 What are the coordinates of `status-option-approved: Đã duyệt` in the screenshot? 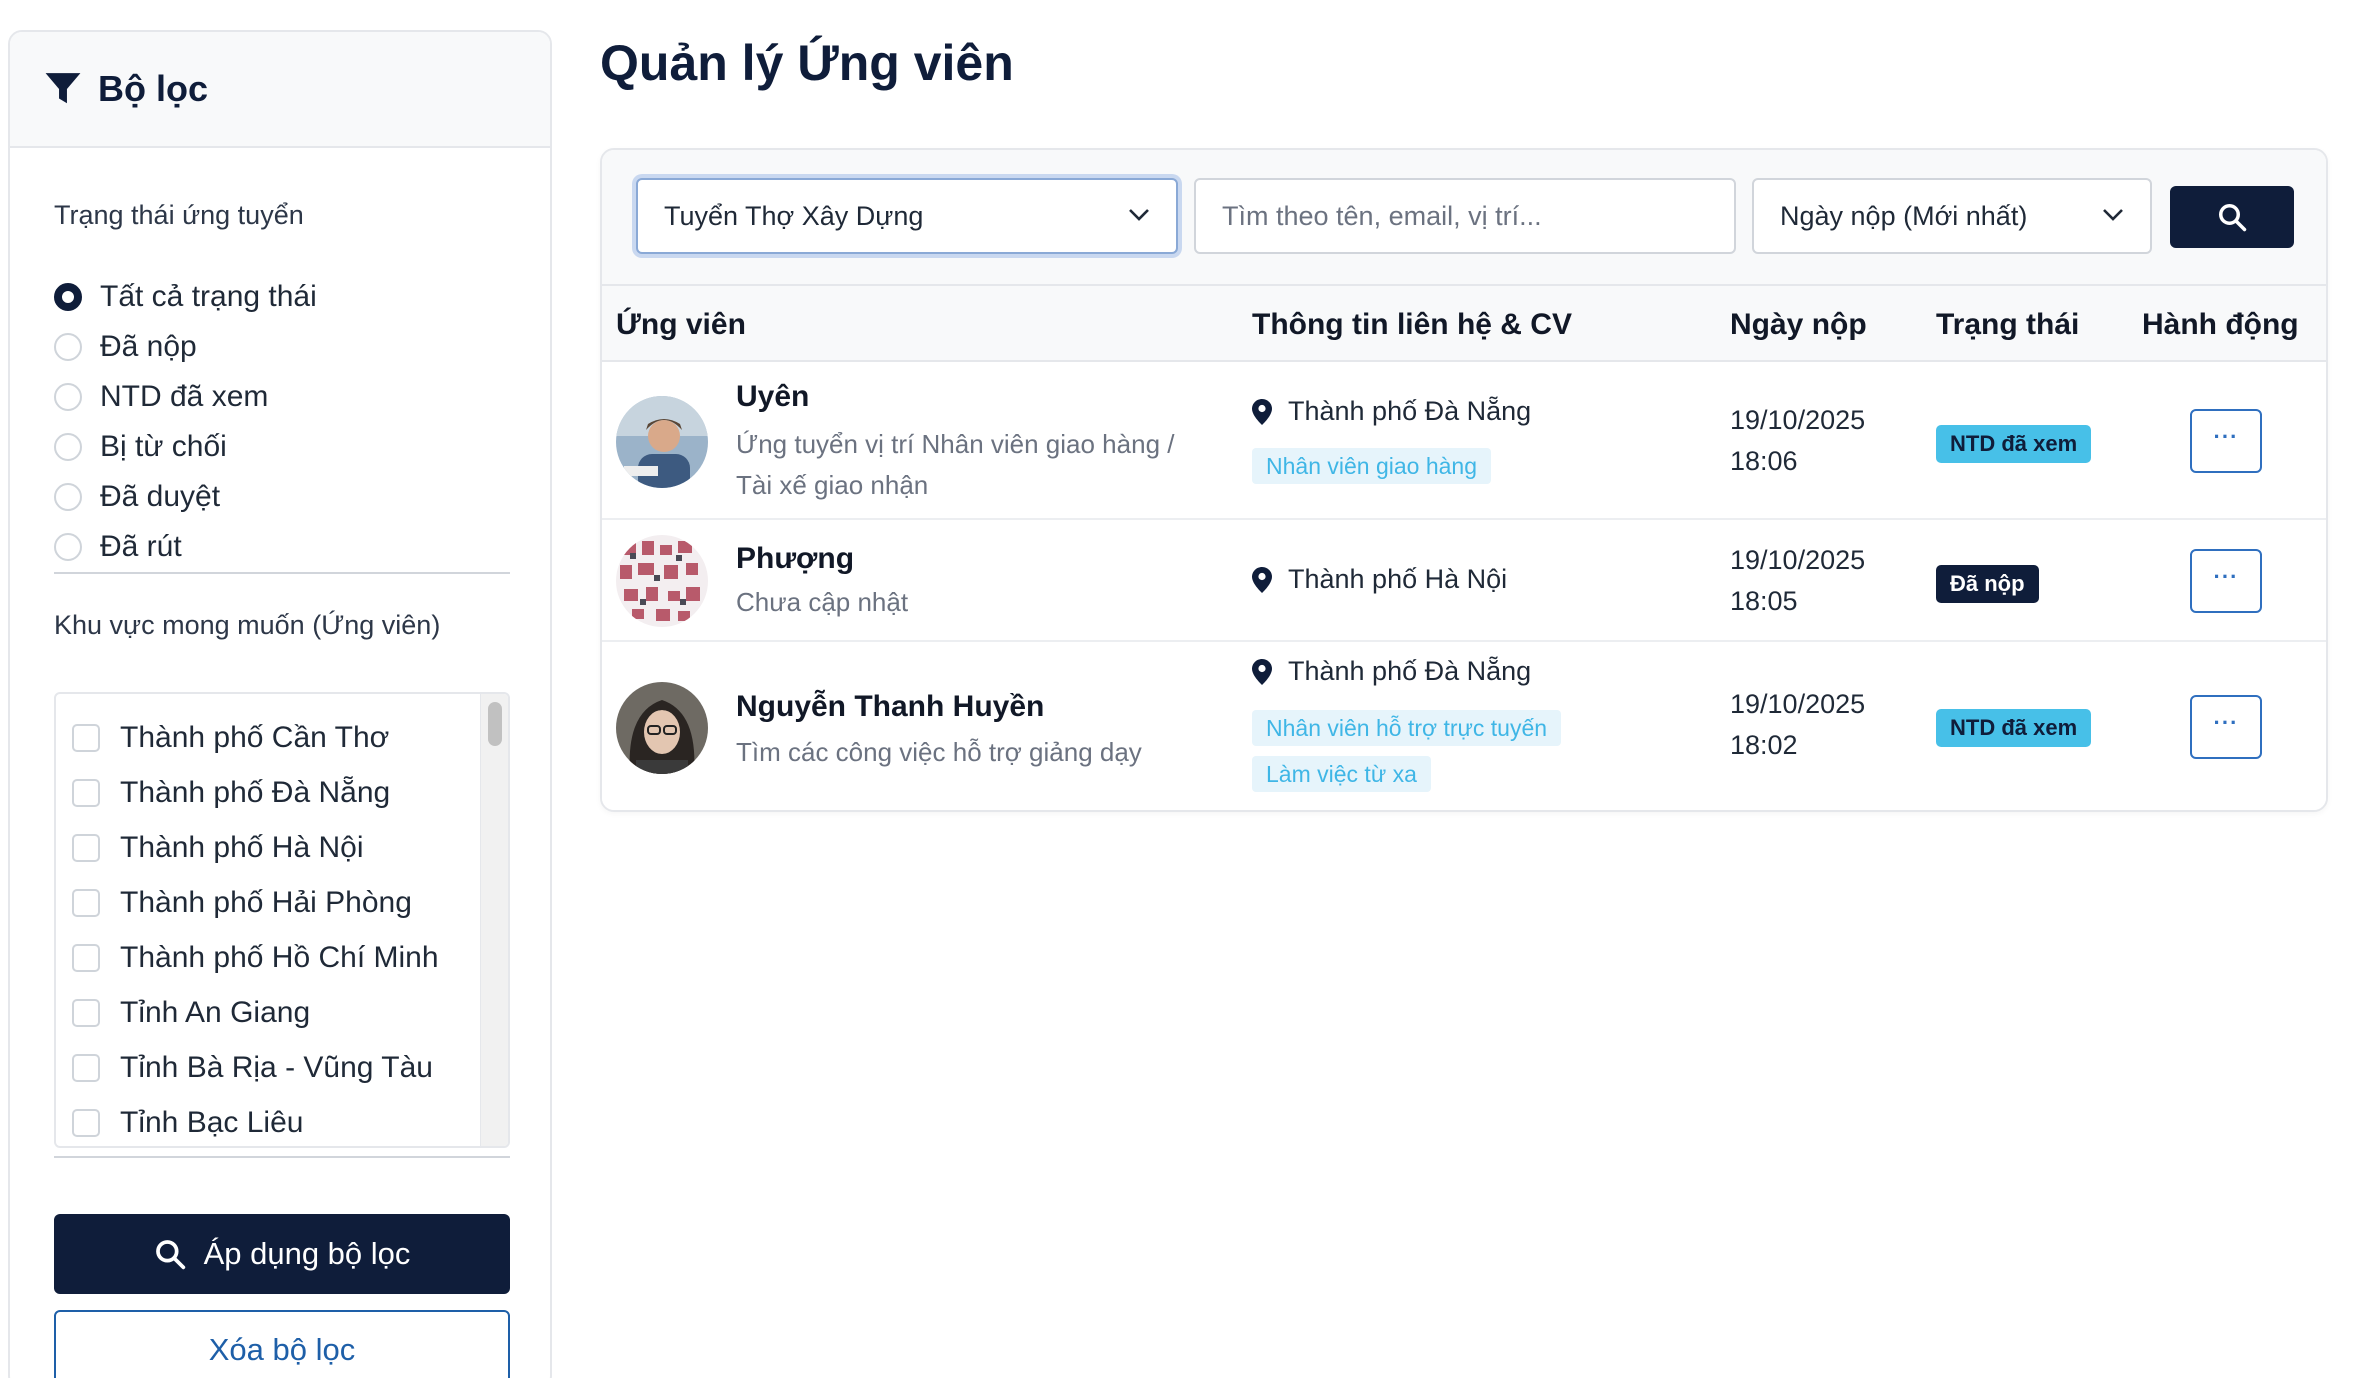 It's located at (185, 497).